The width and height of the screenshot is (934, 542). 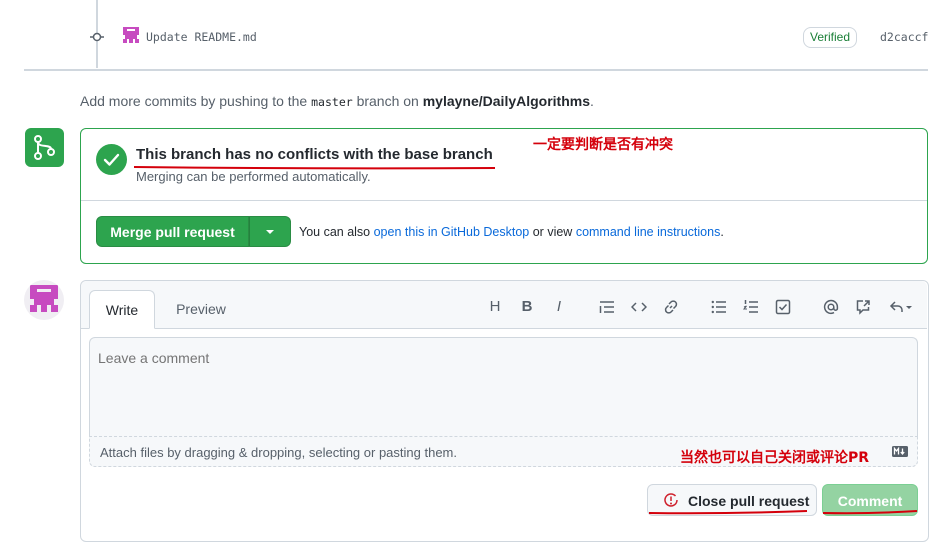 I want to click on code-icon, so click(x=639, y=307).